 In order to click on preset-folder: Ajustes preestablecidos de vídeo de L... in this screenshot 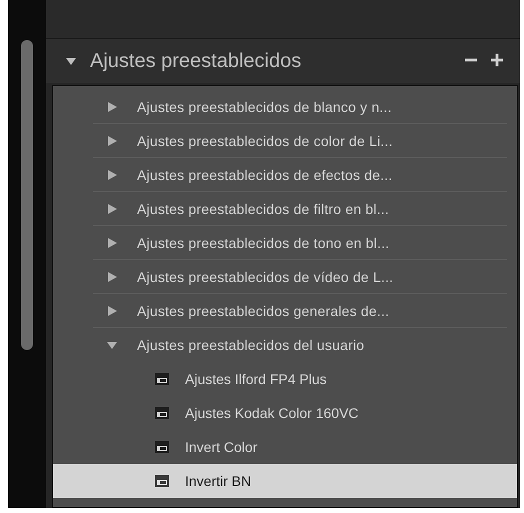, I will do `click(300, 277)`.